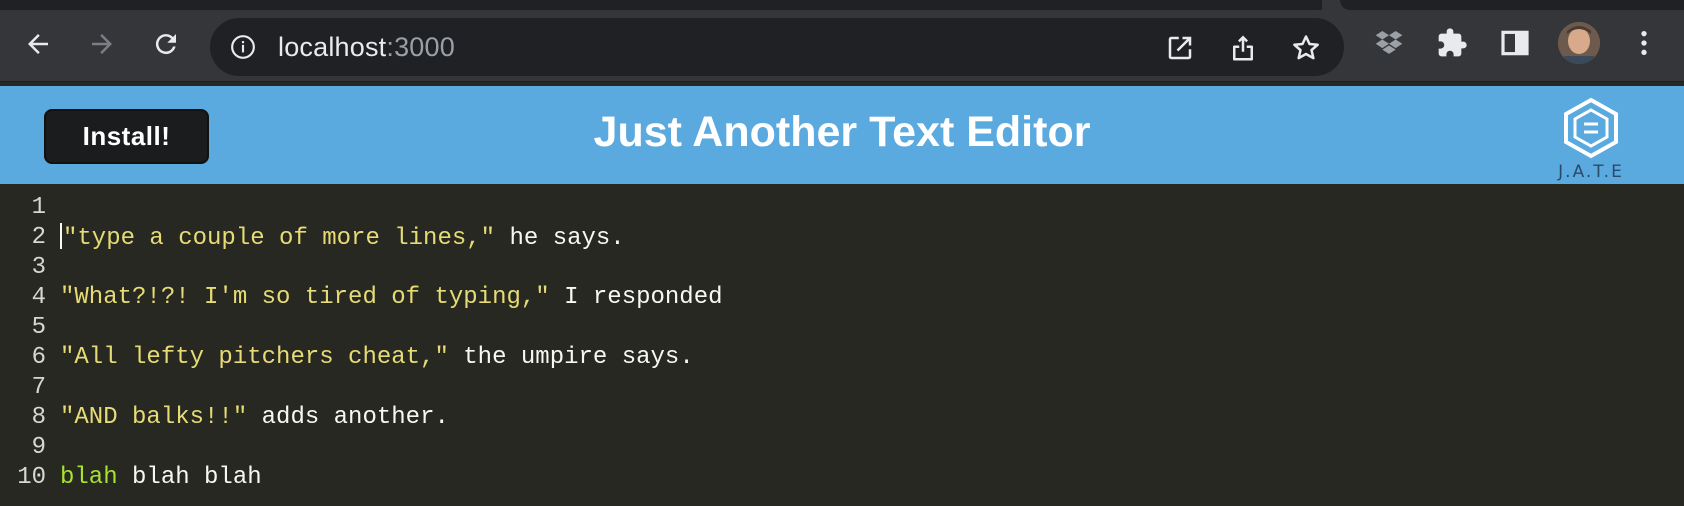  What do you see at coordinates (1644, 43) in the screenshot?
I see `more-menu-icon` at bounding box center [1644, 43].